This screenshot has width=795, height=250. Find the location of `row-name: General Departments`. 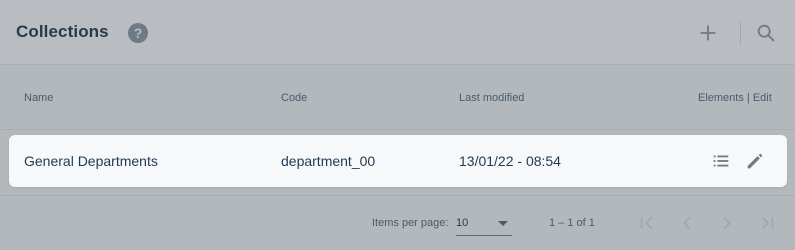

row-name: General Departments is located at coordinates (91, 161).